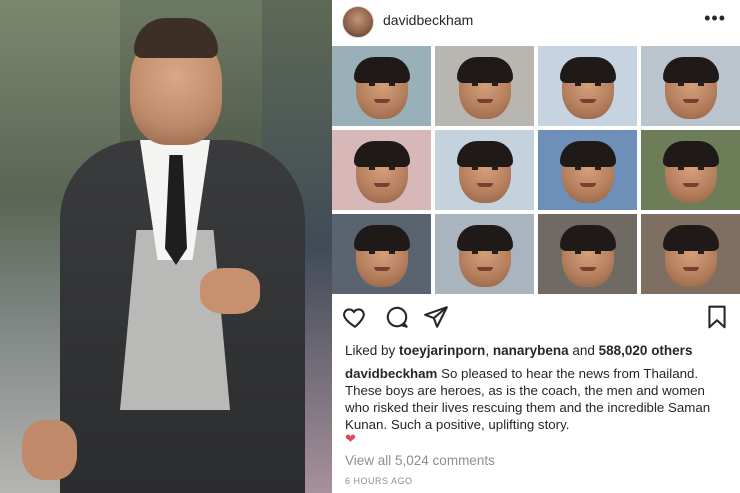 This screenshot has width=740, height=493. Describe the element at coordinates (176, 38) in the screenshot. I see `photo-hair` at that location.